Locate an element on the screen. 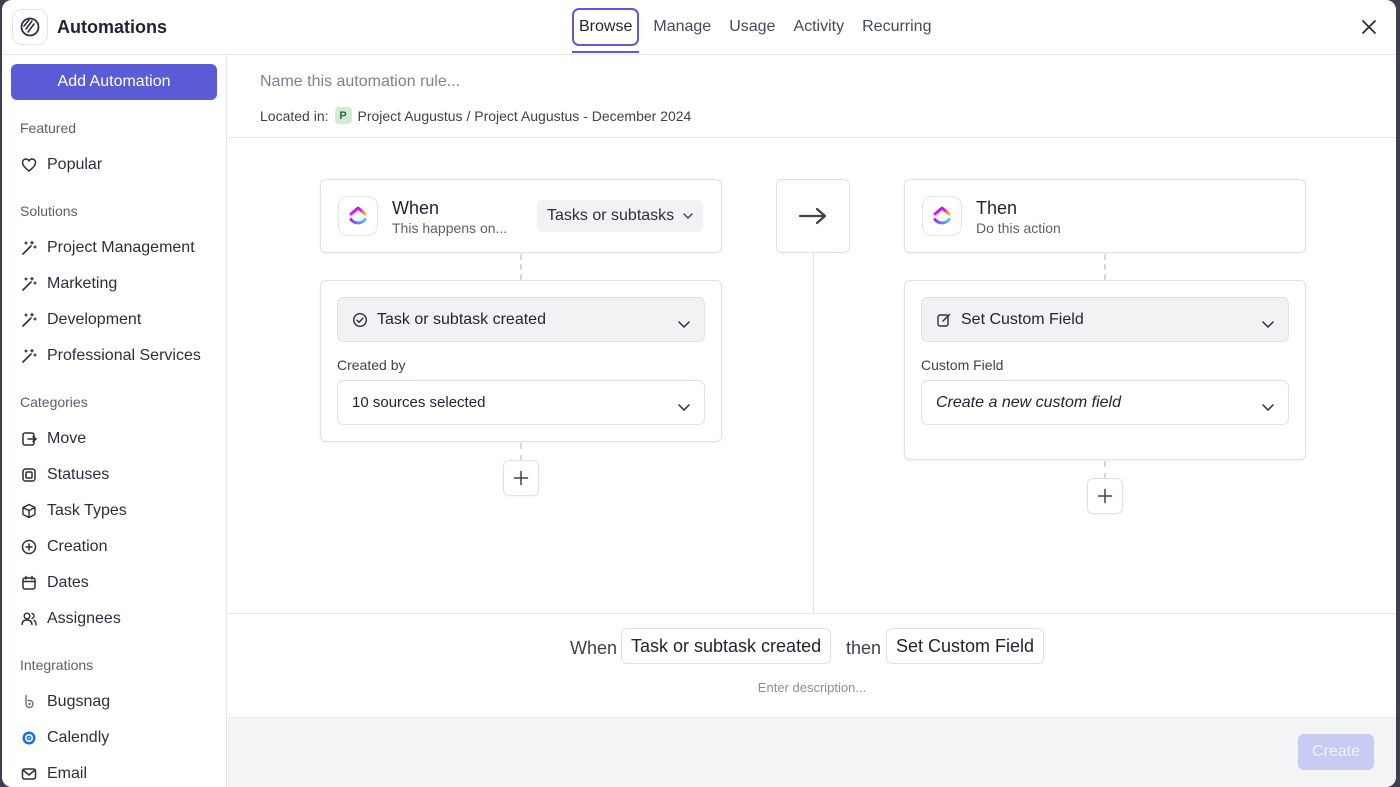 The height and width of the screenshot is (787, 1400). sidebar-item-calendly: Calendly is located at coordinates (64, 738).